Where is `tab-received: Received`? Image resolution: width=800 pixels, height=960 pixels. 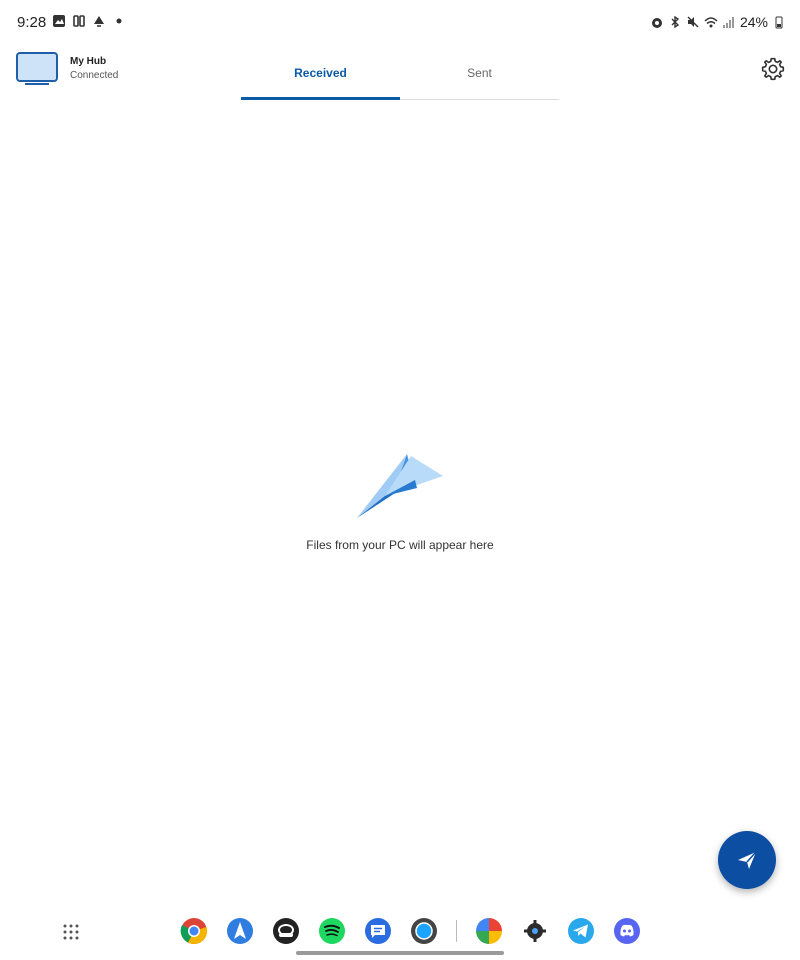
tab-received: Received is located at coordinates (320, 73).